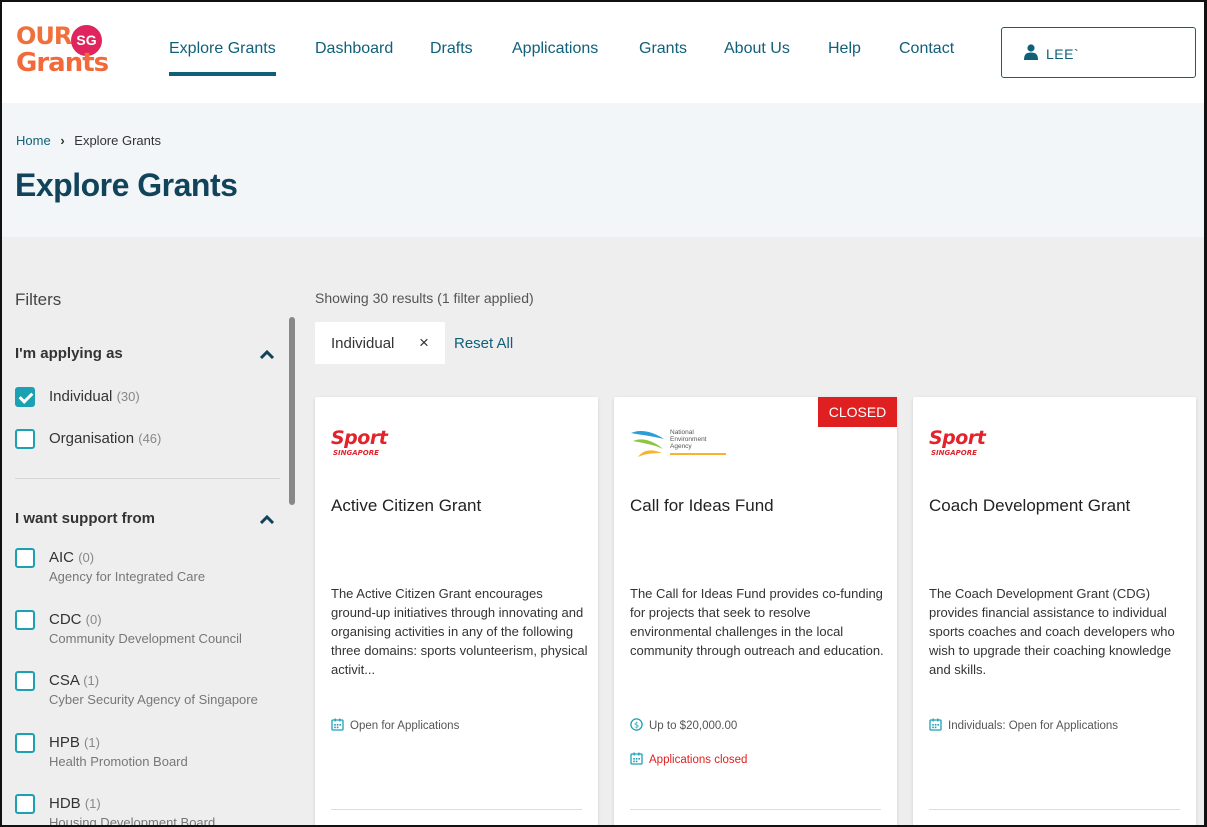 The width and height of the screenshot is (1207, 827). Describe the element at coordinates (75, 619) in the screenshot. I see `filter-option-label: CDC (0)` at that location.